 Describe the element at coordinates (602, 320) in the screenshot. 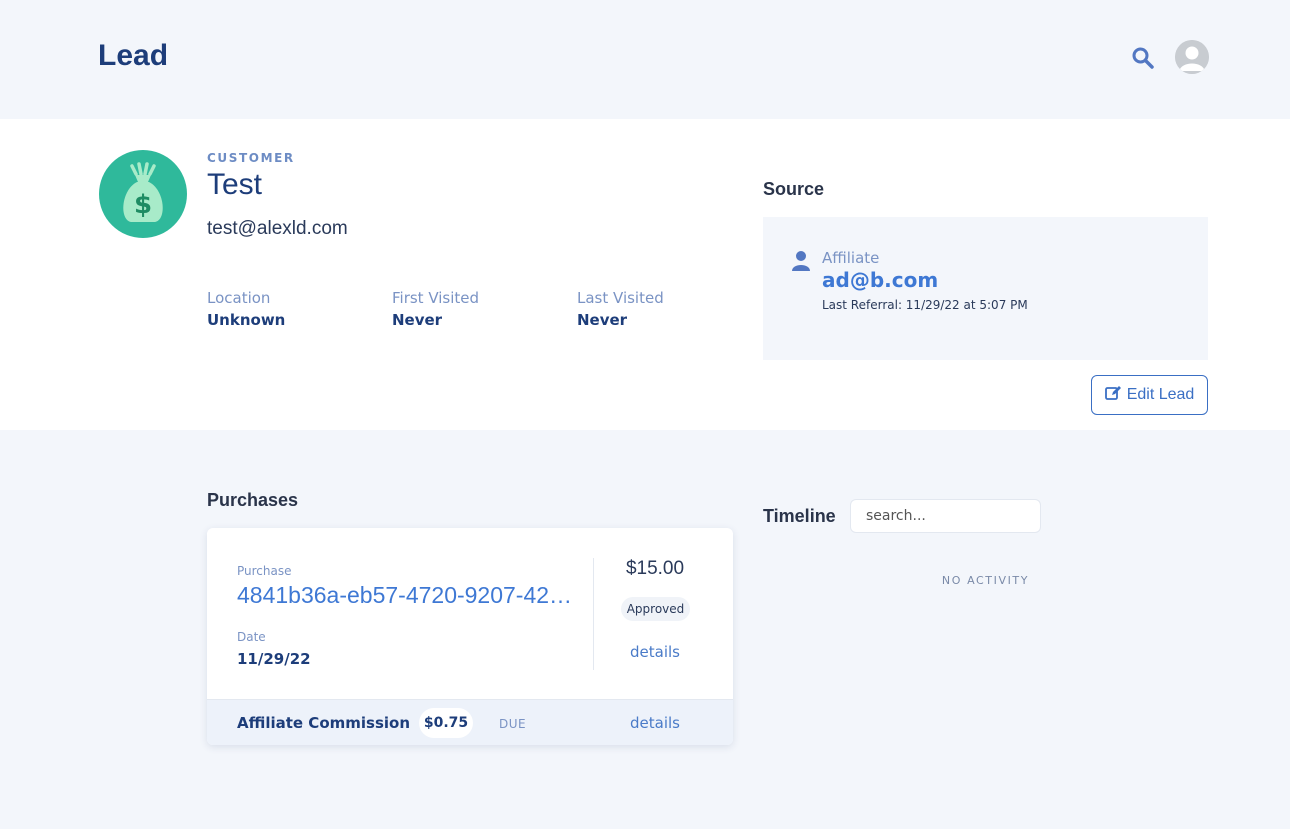

I see `last-visited-value: Never` at that location.